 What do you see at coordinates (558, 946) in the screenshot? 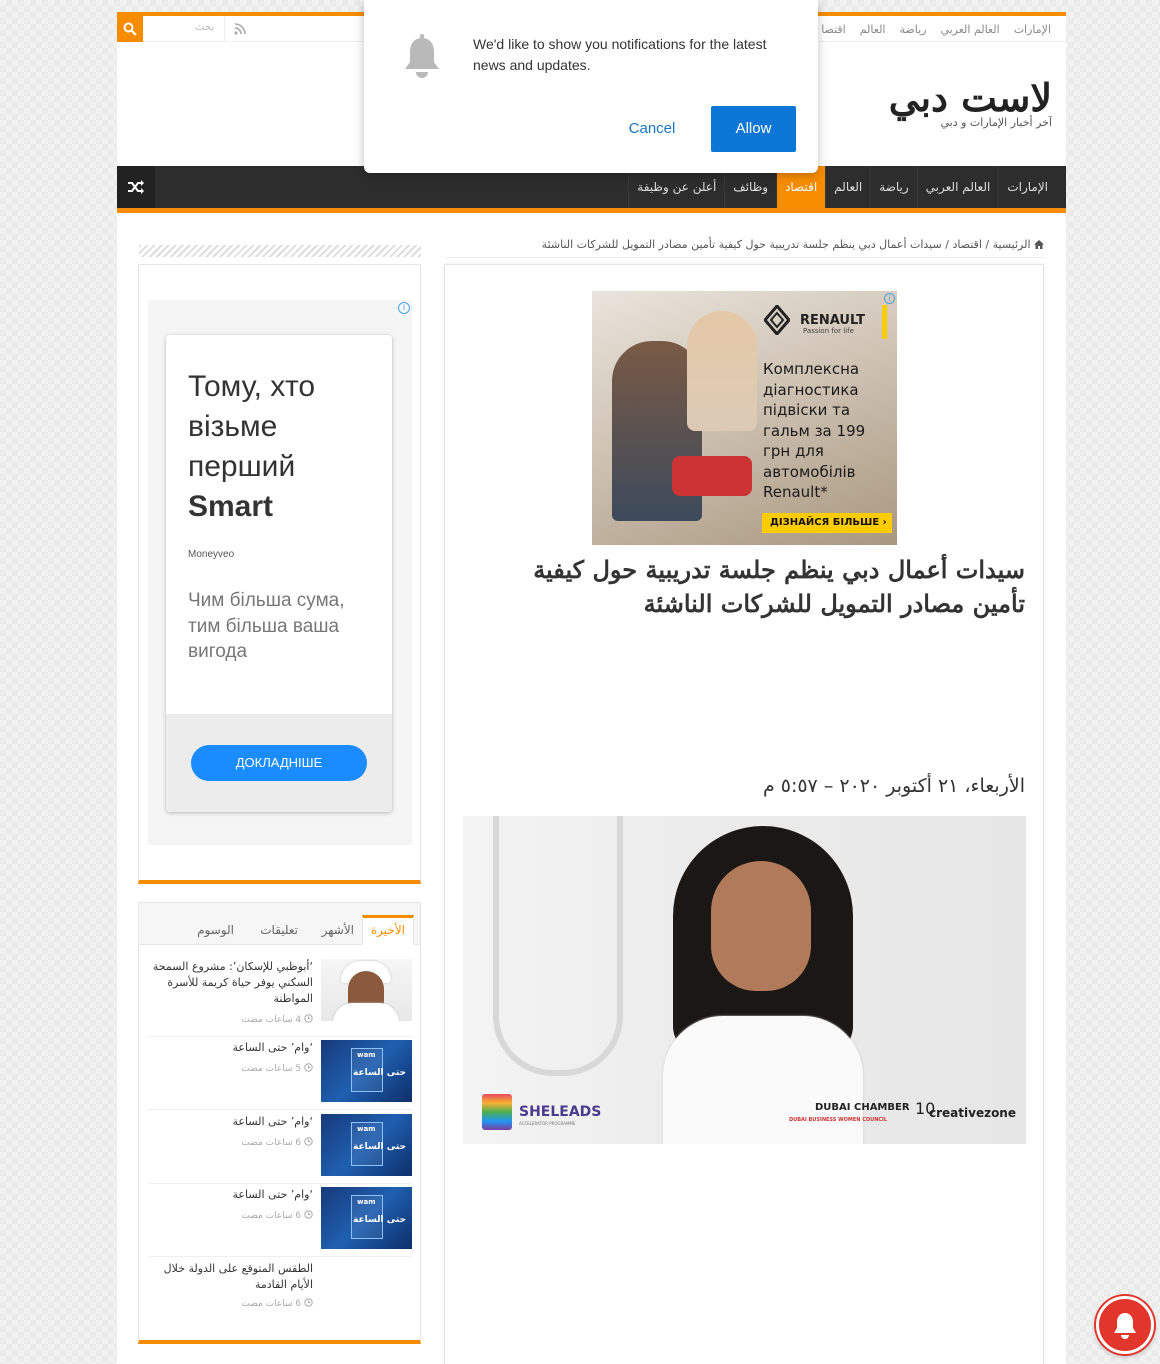
I see `hero-window-frame` at bounding box center [558, 946].